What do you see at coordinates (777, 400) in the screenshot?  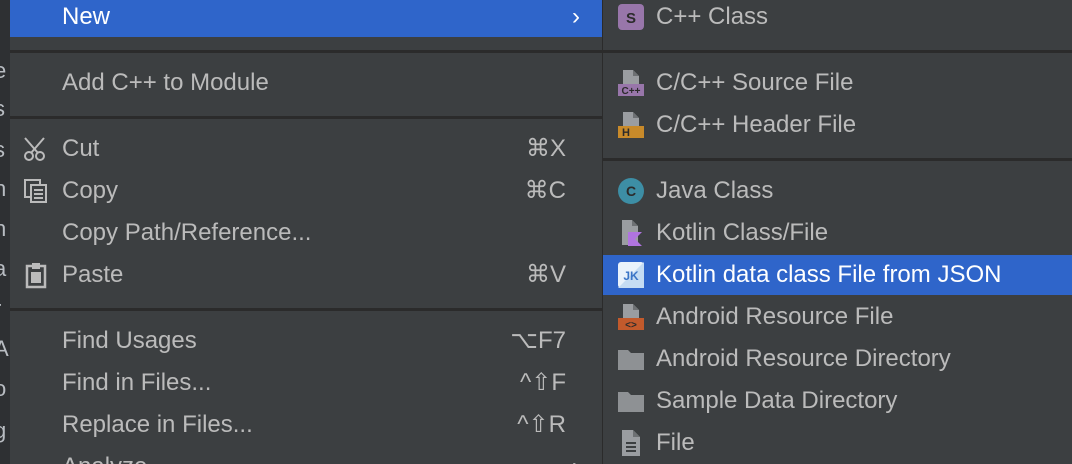 I see `menu-item-label: Sample Data Directory` at bounding box center [777, 400].